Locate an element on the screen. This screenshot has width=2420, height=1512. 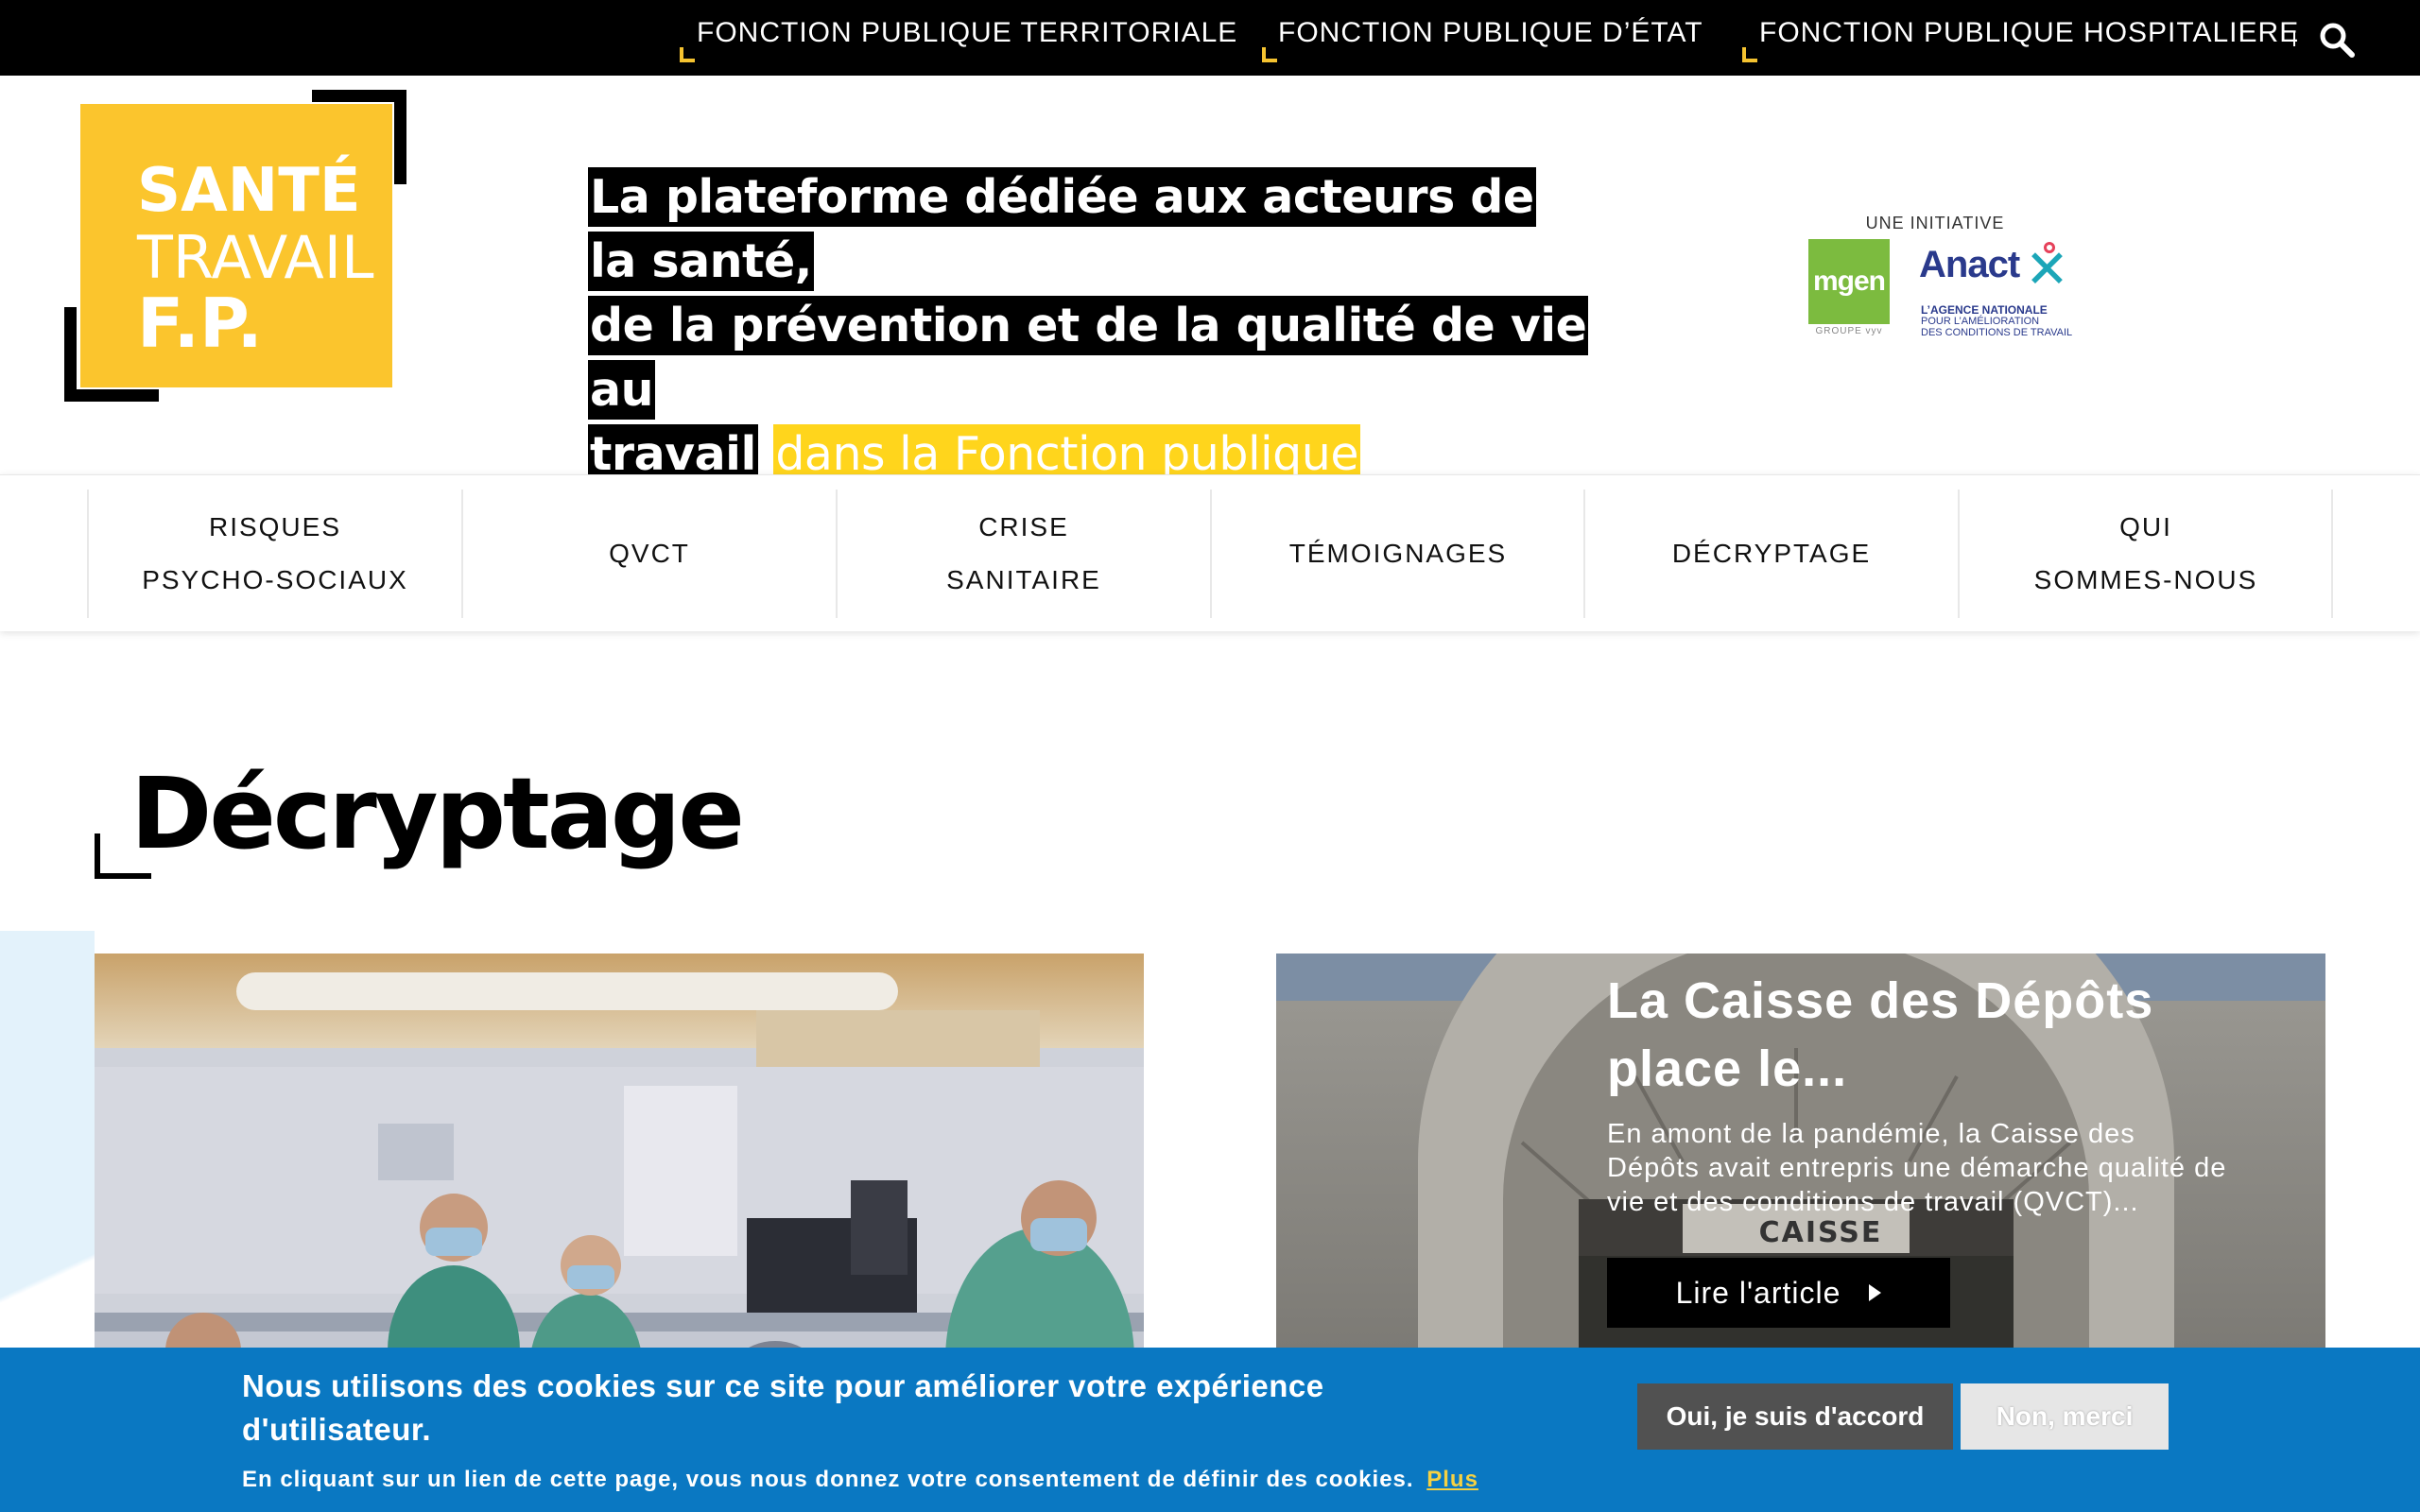
nav-item-temoignages: TÉMOIGNAGES is located at coordinates (1398, 553).